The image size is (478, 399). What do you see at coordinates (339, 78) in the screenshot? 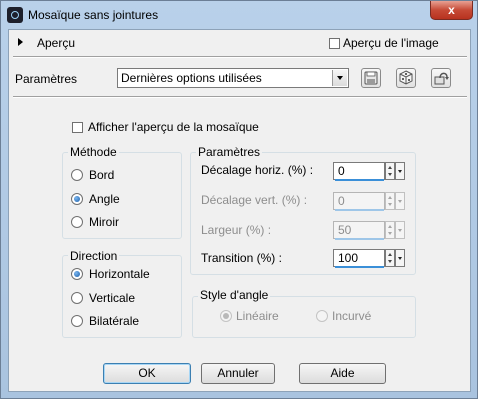
I see `chevron-down-icon` at bounding box center [339, 78].